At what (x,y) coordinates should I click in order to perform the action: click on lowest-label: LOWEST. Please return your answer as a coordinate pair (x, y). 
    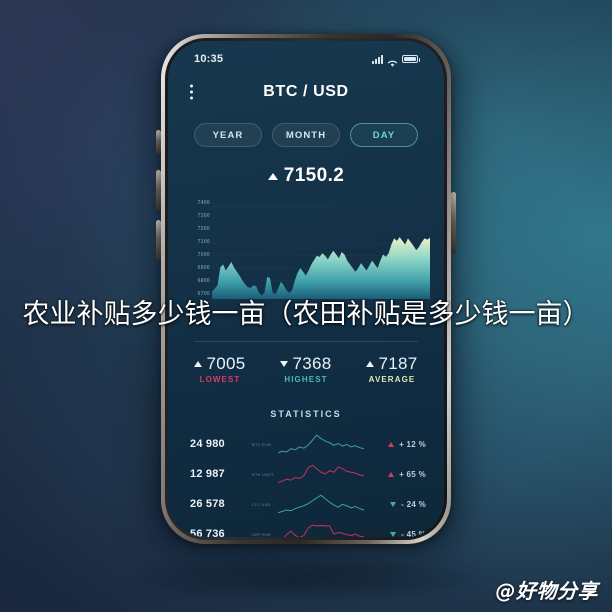
    Looking at the image, I should click on (220, 379).